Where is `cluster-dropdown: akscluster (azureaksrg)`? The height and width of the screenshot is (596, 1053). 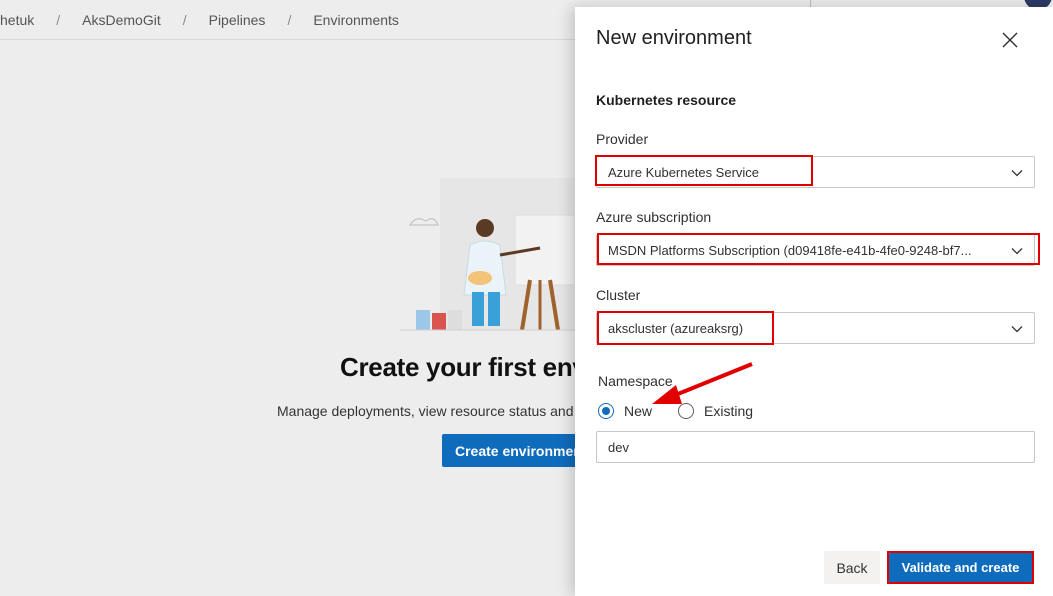 cluster-dropdown: akscluster (azureaksrg) is located at coordinates (815, 328).